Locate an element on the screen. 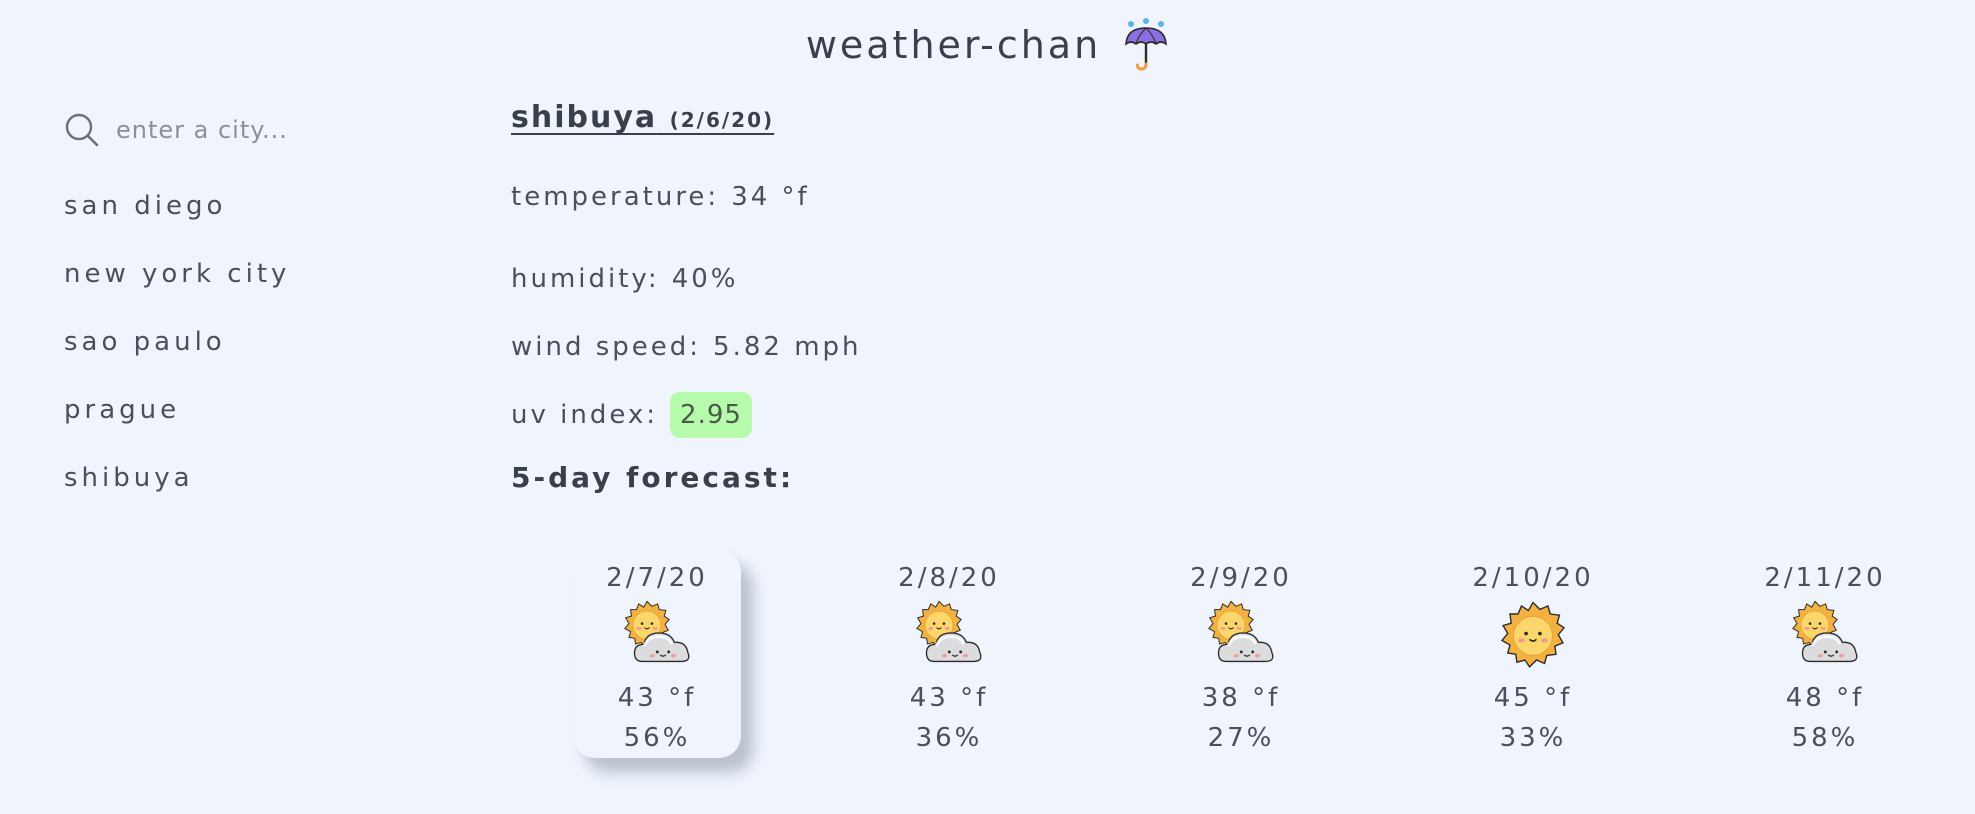 The image size is (1975, 814). humidity-row: humidity: 40% is located at coordinates (1231, 279).